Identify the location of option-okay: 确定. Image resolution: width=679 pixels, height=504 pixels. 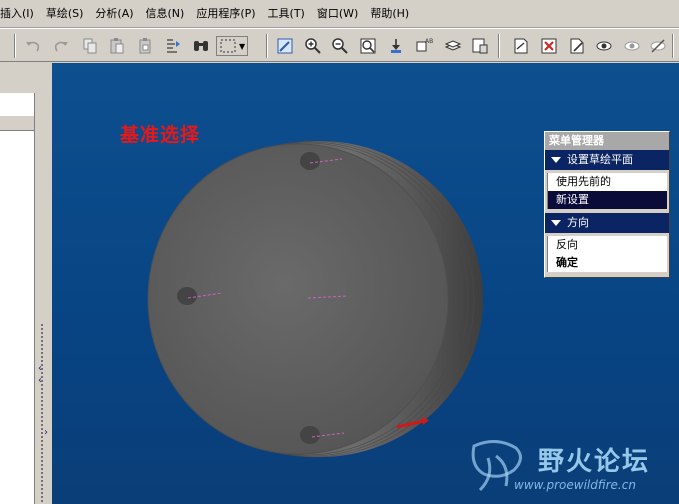
(607, 263).